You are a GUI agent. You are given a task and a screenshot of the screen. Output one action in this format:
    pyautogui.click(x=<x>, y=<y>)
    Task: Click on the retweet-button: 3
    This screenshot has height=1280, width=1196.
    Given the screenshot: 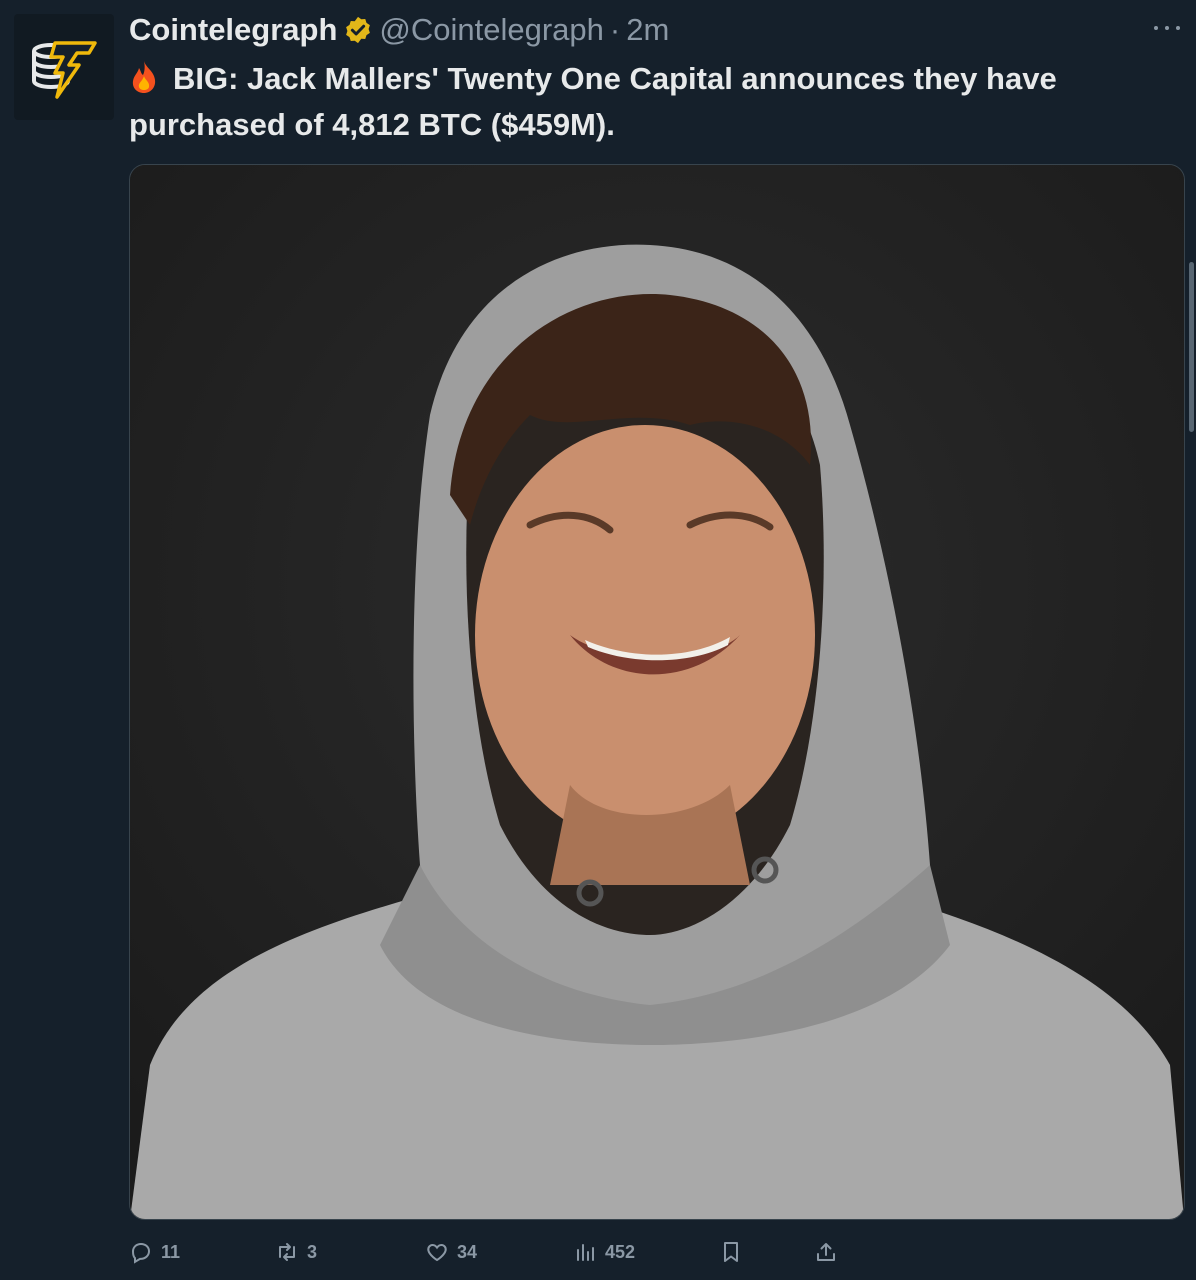 What is the action you would take?
    pyautogui.click(x=296, y=1252)
    